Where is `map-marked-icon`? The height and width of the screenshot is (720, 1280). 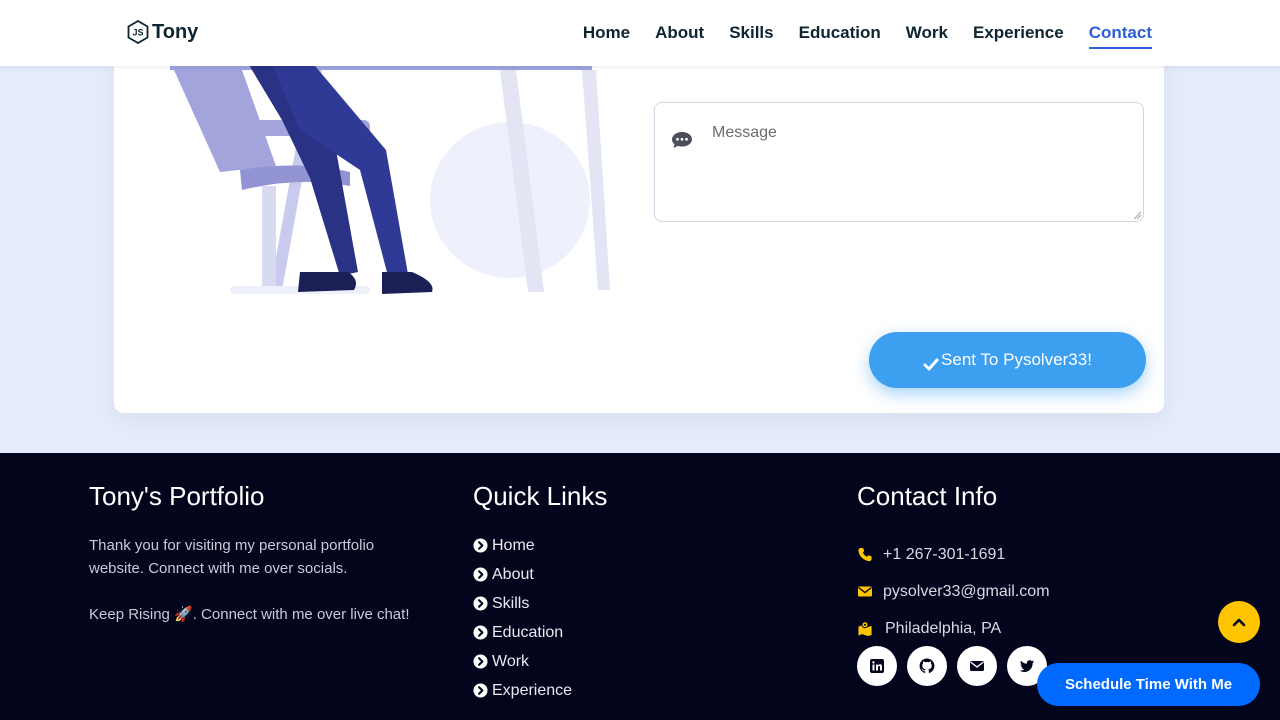 map-marked-icon is located at coordinates (865, 628).